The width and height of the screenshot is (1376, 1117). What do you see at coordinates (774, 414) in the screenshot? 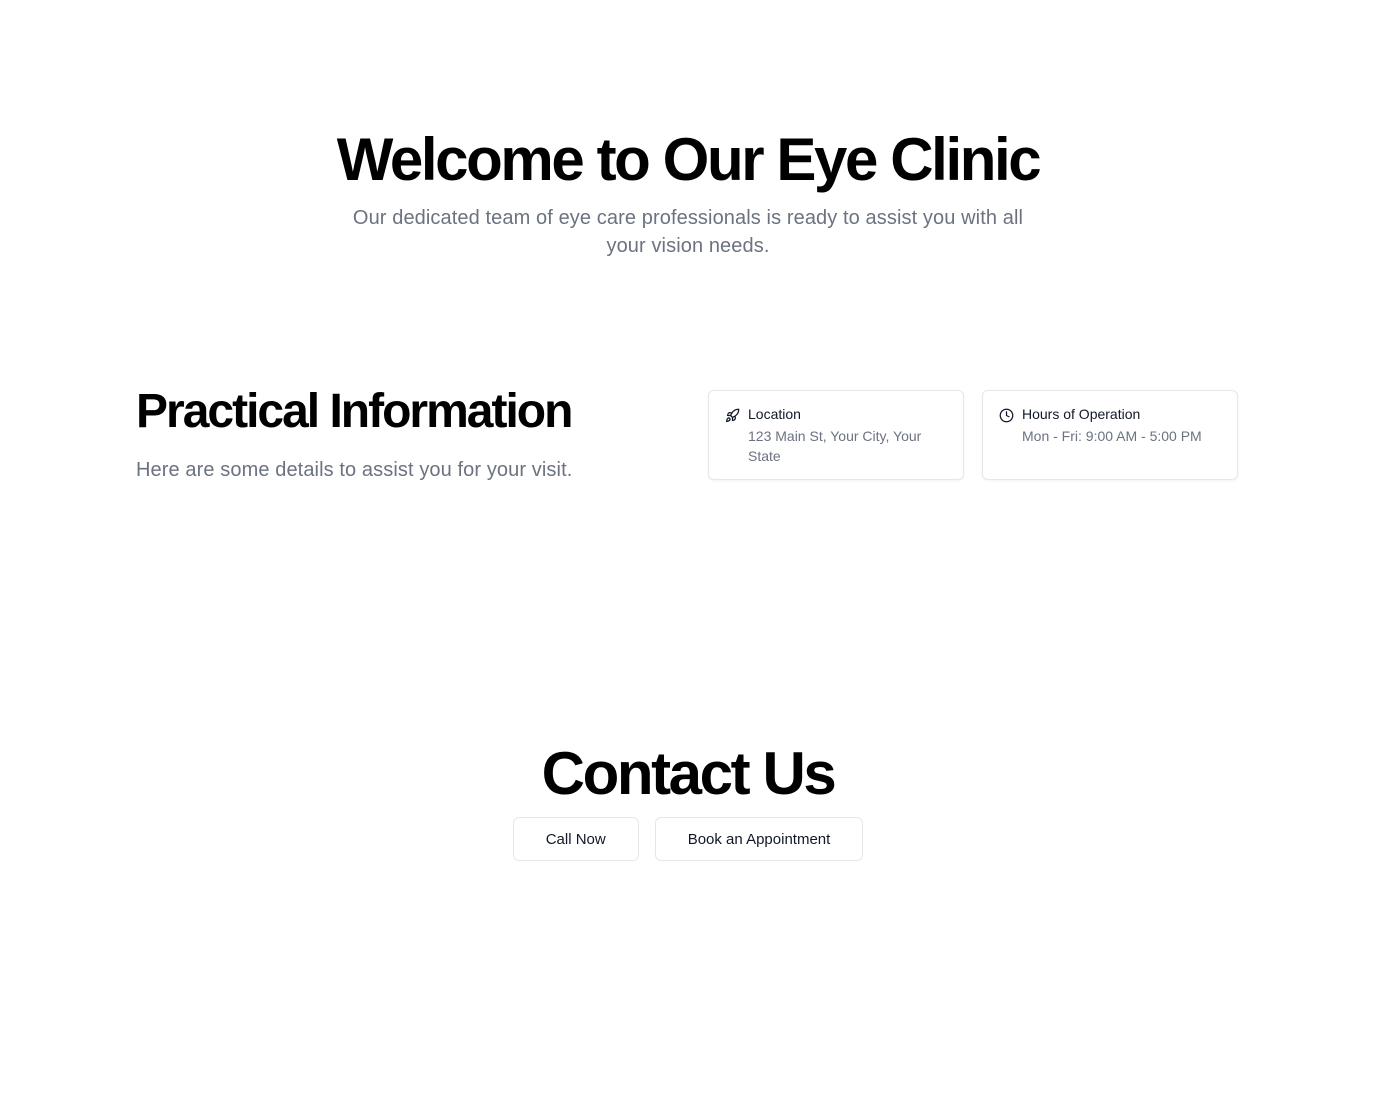
I see `location-heading: Location` at bounding box center [774, 414].